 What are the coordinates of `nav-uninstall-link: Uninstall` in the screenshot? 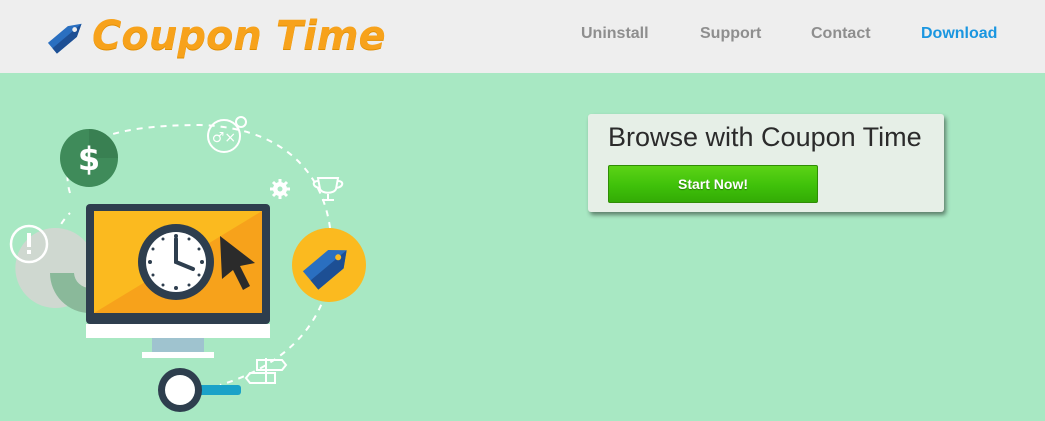 It's located at (615, 34).